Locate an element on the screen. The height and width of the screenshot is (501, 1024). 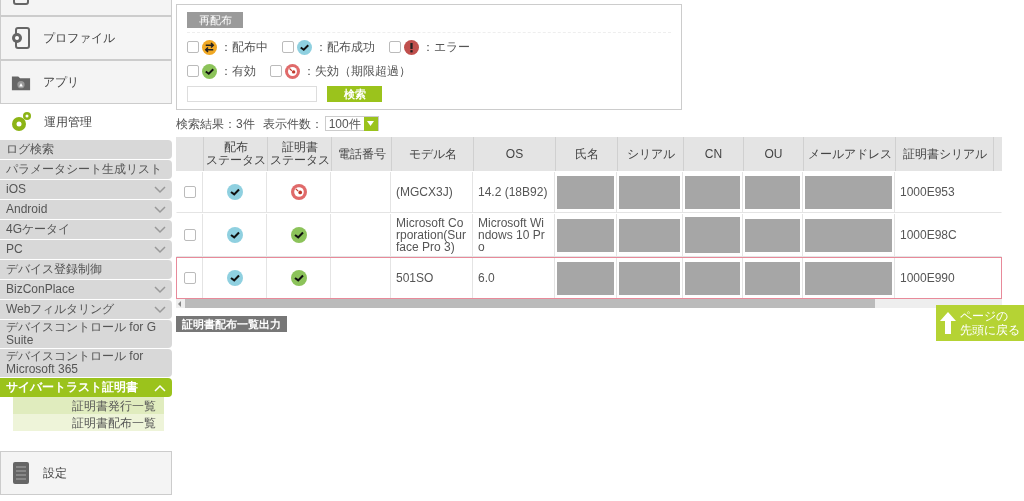
menu-item: PC is located at coordinates (86, 249).